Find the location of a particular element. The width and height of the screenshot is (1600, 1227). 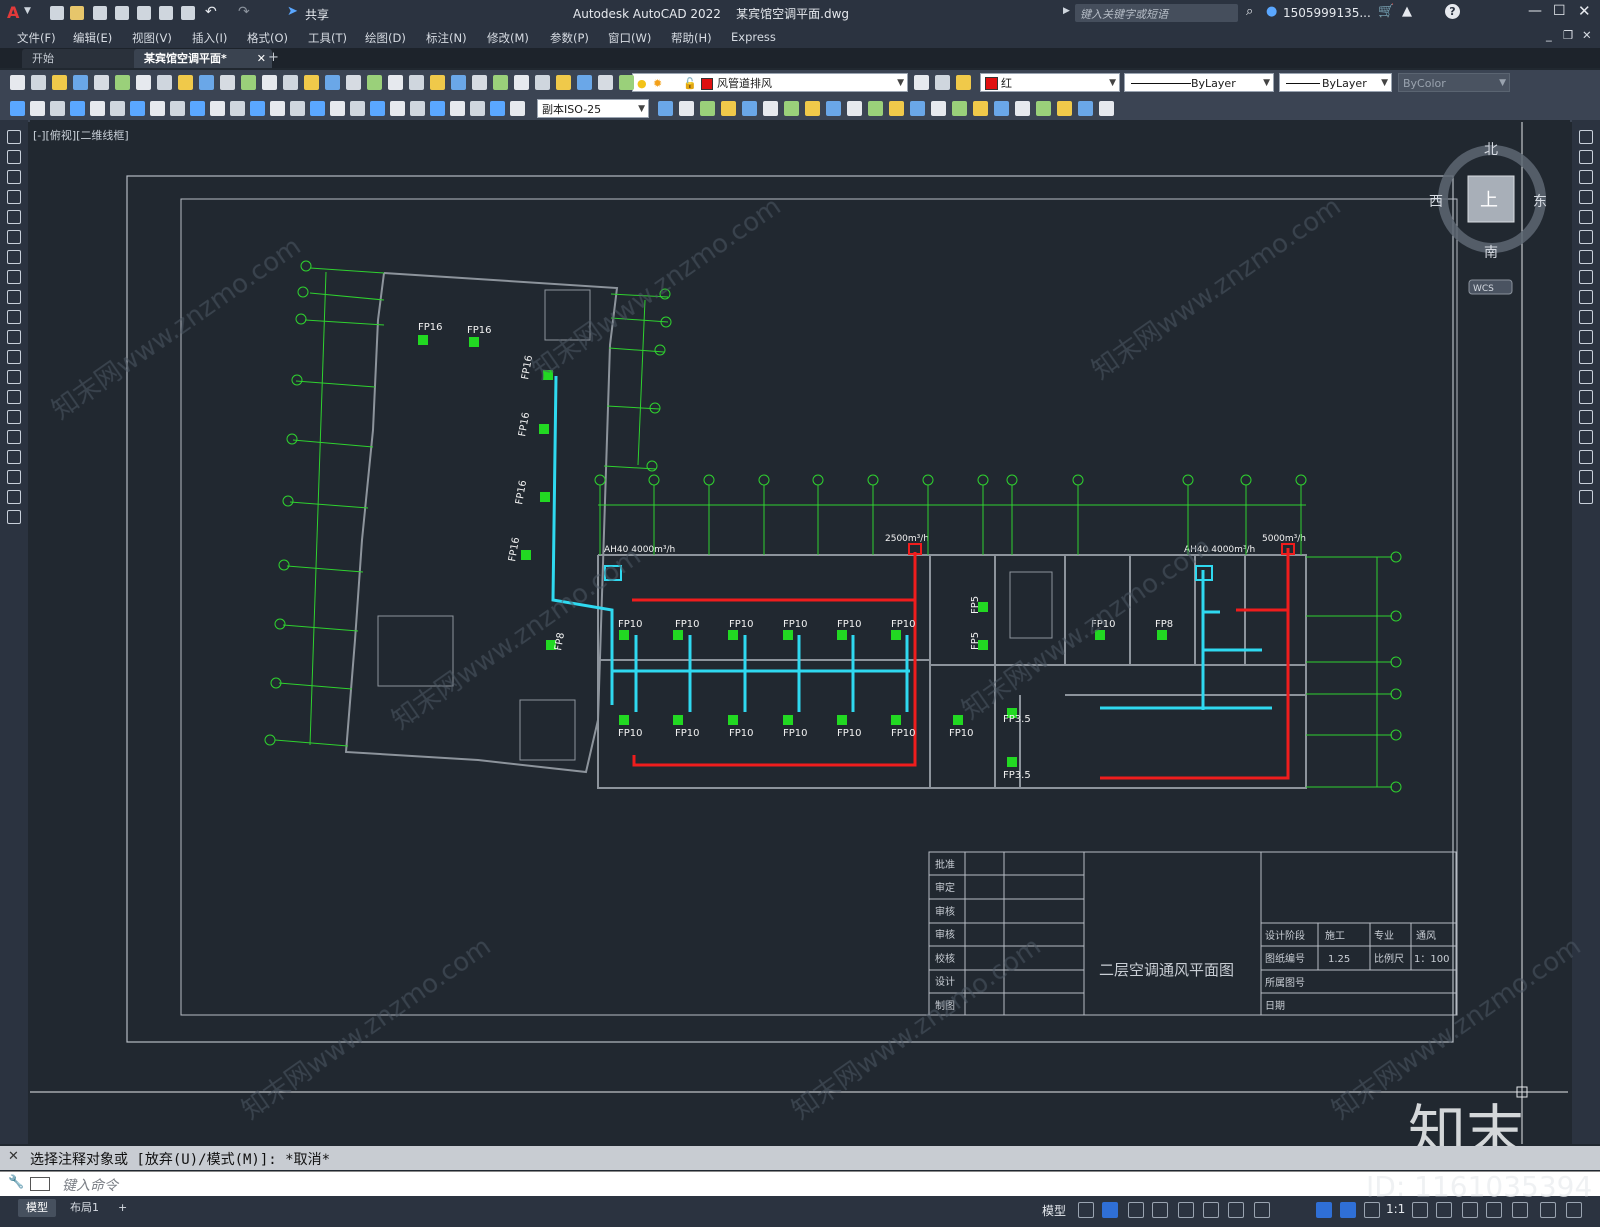

fp10-label-11: FP10 is located at coordinates (849, 733).